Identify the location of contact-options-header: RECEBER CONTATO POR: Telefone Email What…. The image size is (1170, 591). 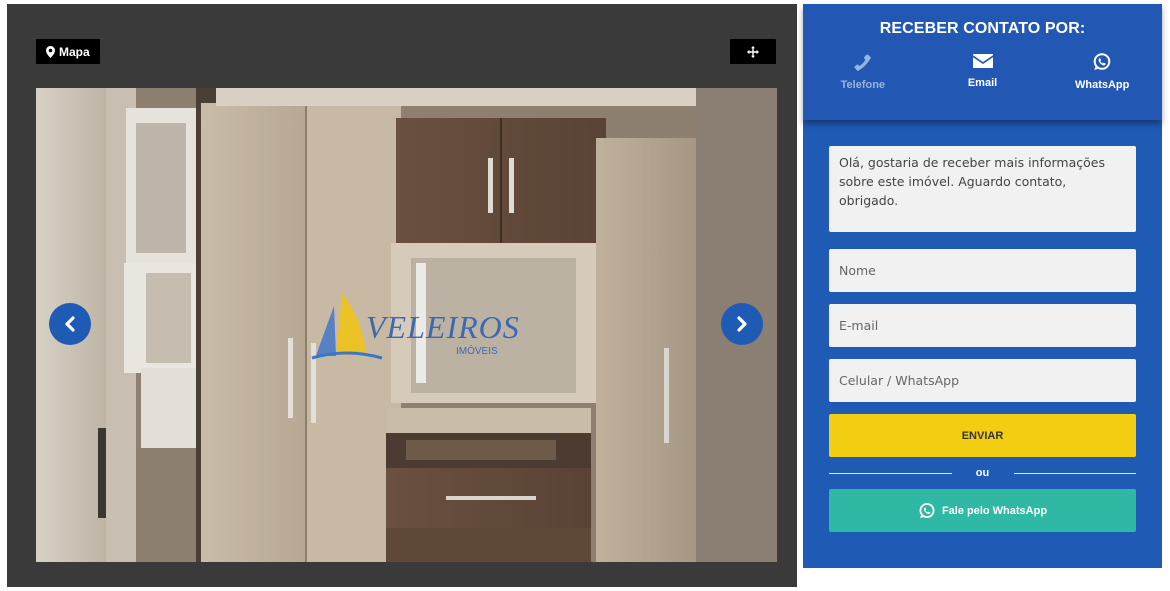
(982, 62).